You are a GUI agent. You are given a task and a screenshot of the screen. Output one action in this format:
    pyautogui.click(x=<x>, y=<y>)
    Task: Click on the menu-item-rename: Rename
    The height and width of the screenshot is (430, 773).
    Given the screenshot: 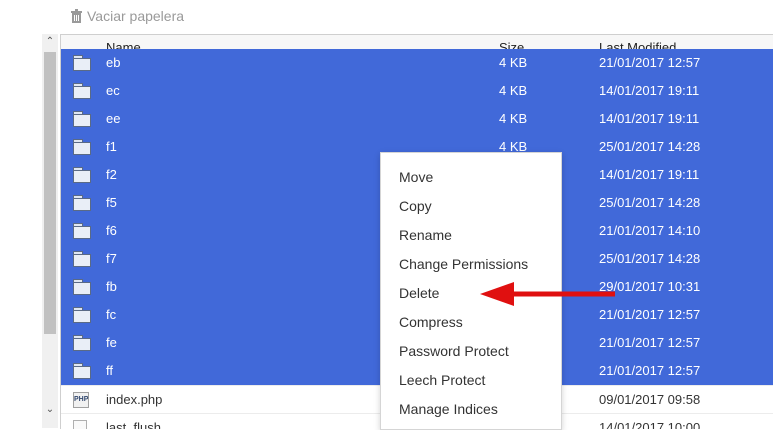 What is the action you would take?
    pyautogui.click(x=425, y=235)
    